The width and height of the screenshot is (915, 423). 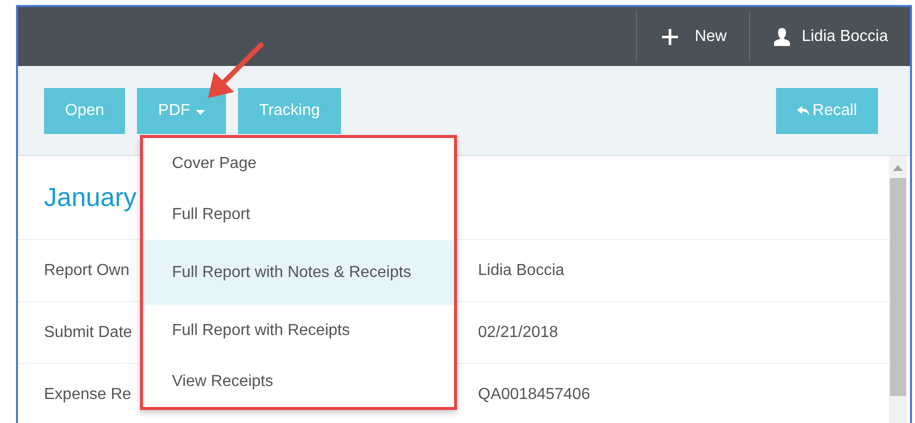 I want to click on menu-item: Full Report with Receipts, so click(x=298, y=330).